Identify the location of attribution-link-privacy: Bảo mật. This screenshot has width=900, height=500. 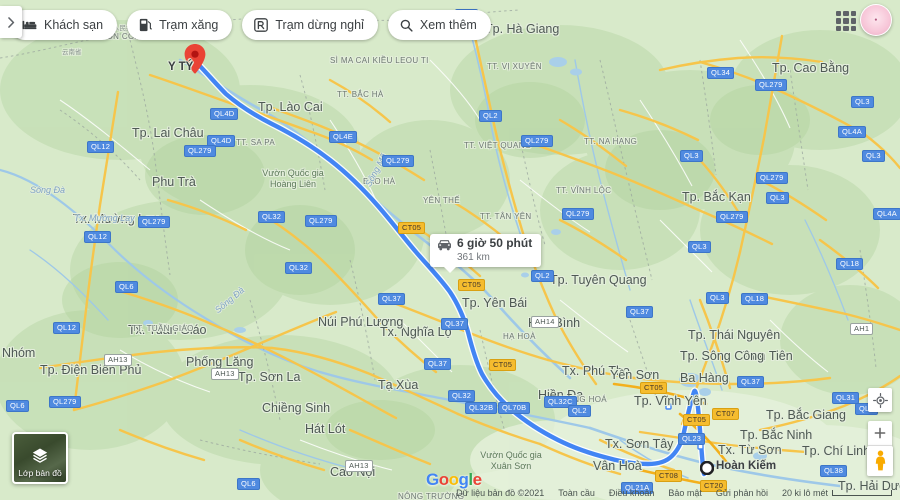
(685, 493).